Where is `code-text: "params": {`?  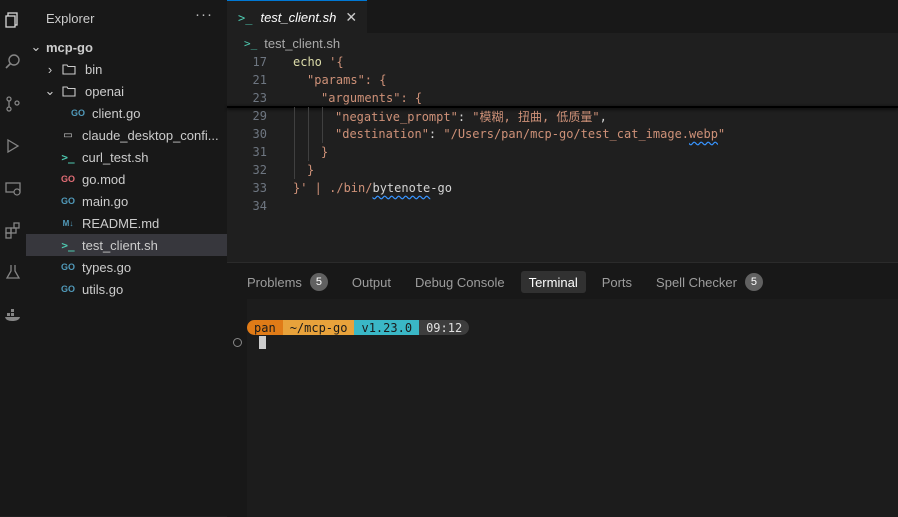
code-text: "params": { is located at coordinates (347, 80).